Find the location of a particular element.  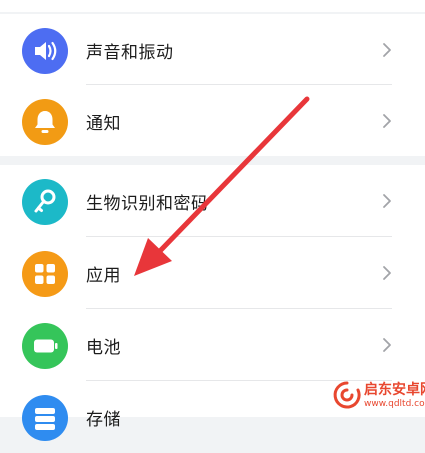

watermark-logo-icon is located at coordinates (347, 395).